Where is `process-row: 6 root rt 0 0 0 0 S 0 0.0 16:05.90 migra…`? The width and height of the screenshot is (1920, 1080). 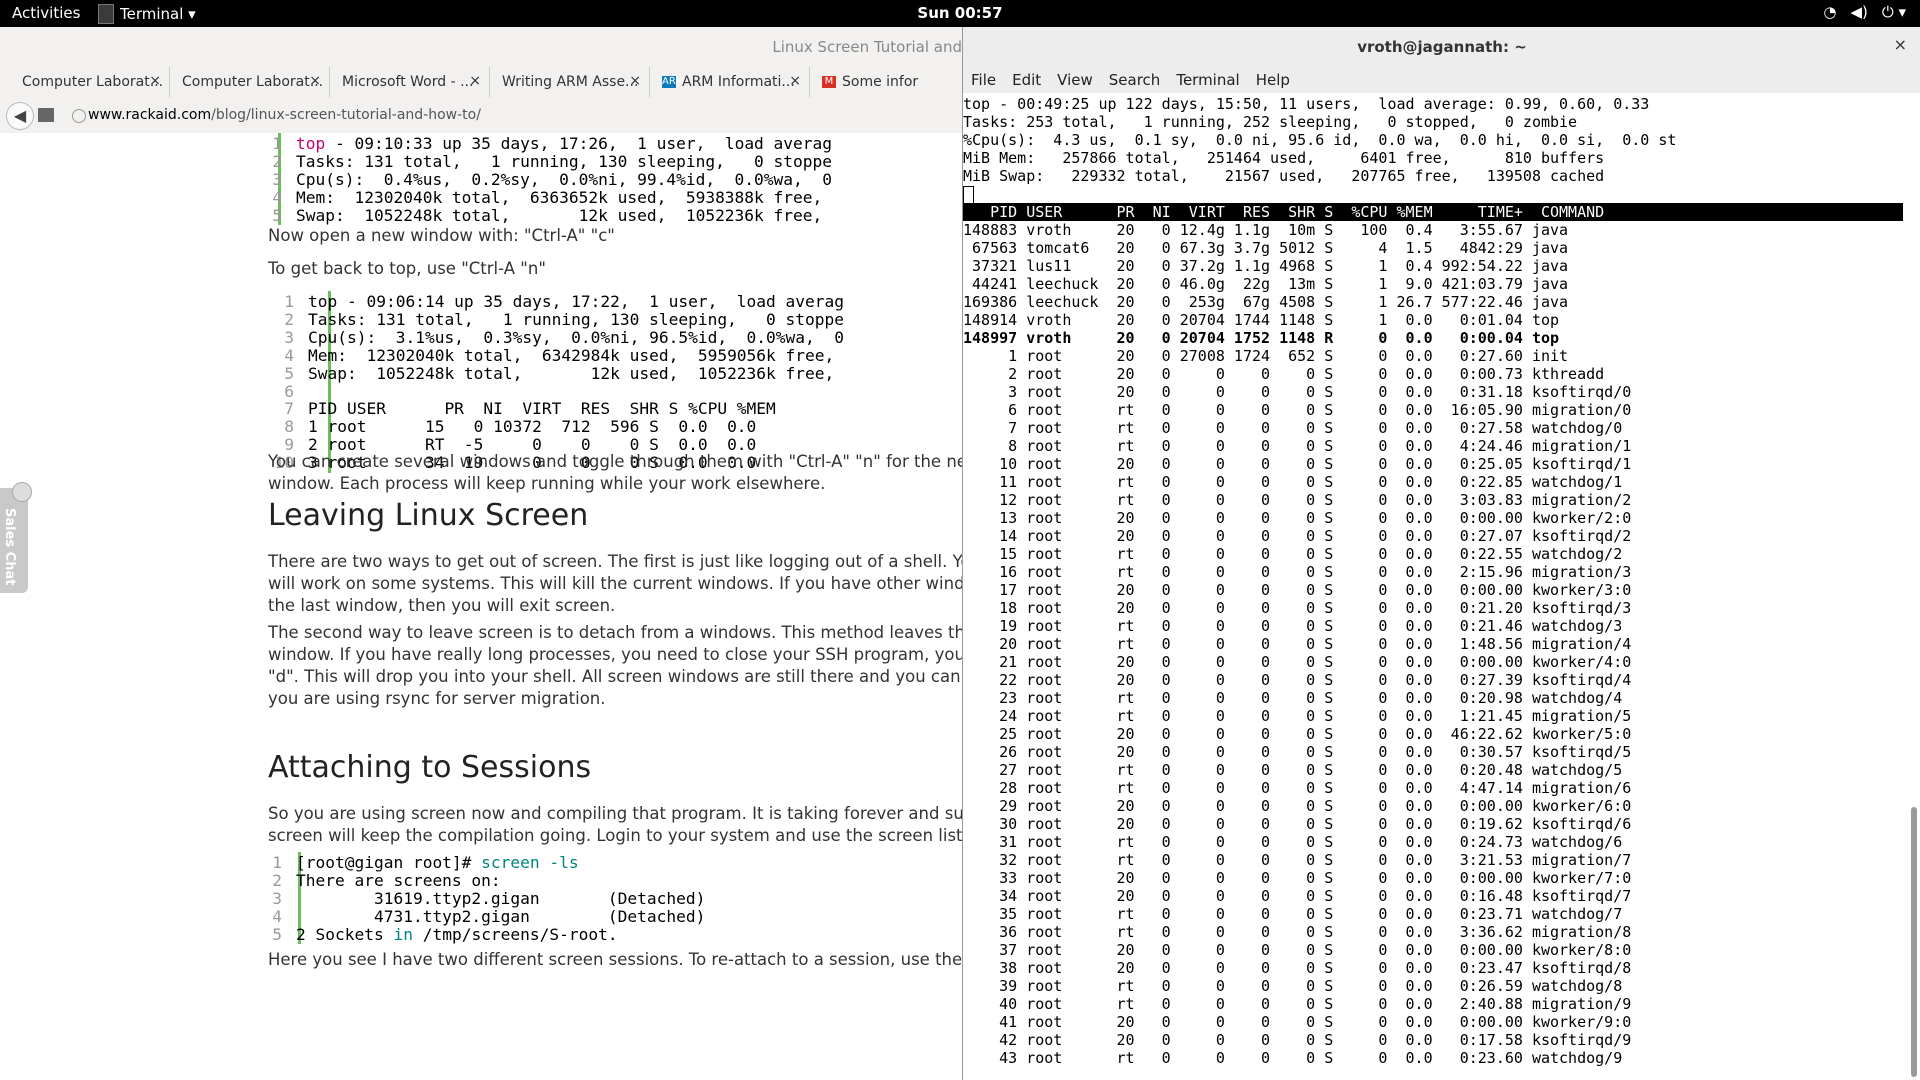
process-row: 6 root rt 0 0 0 0 S 0 0.0 16:05.90 migra… is located at coordinates (1433, 410).